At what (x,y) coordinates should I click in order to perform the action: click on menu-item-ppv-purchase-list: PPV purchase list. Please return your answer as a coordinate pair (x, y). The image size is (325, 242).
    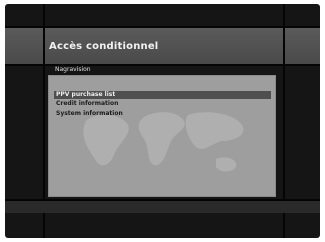
    Looking at the image, I should click on (162, 95).